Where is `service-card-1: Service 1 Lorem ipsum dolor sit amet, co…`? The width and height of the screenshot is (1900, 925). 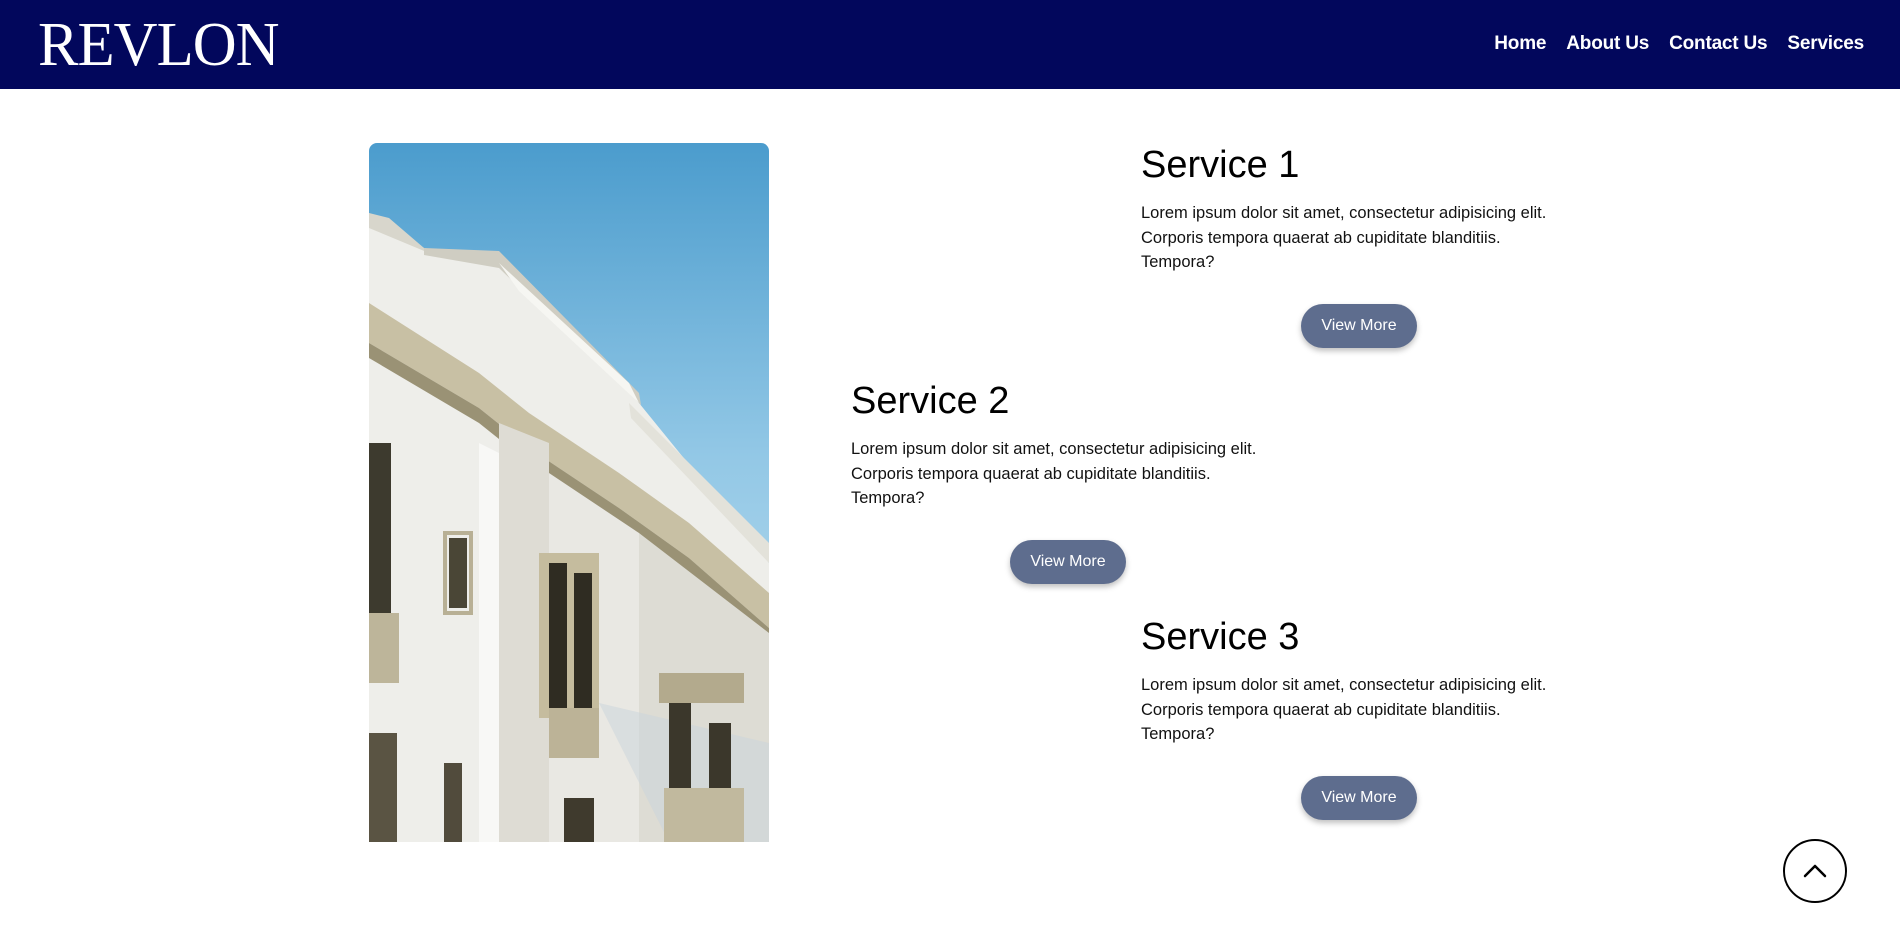
service-card-1: Service 1 Lorem ipsum dolor sit amet, co… is located at coordinates (1351, 209).